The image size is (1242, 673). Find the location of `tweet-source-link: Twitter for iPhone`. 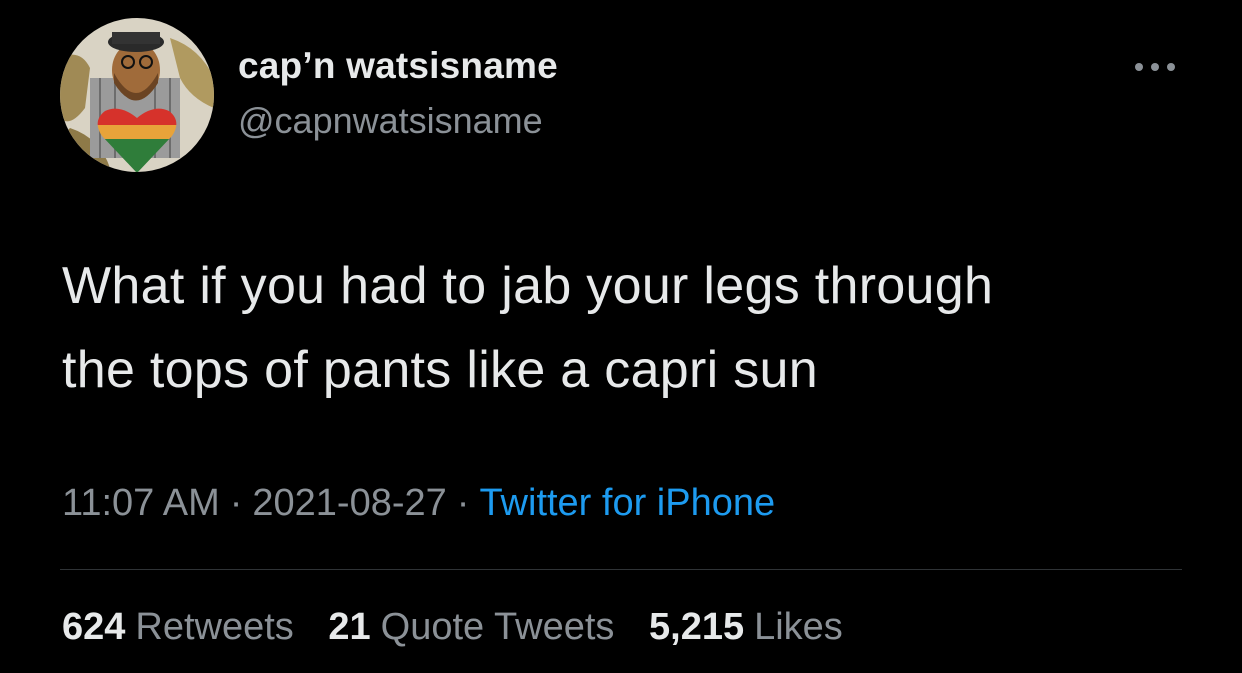

tweet-source-link: Twitter for iPhone is located at coordinates (627, 503).